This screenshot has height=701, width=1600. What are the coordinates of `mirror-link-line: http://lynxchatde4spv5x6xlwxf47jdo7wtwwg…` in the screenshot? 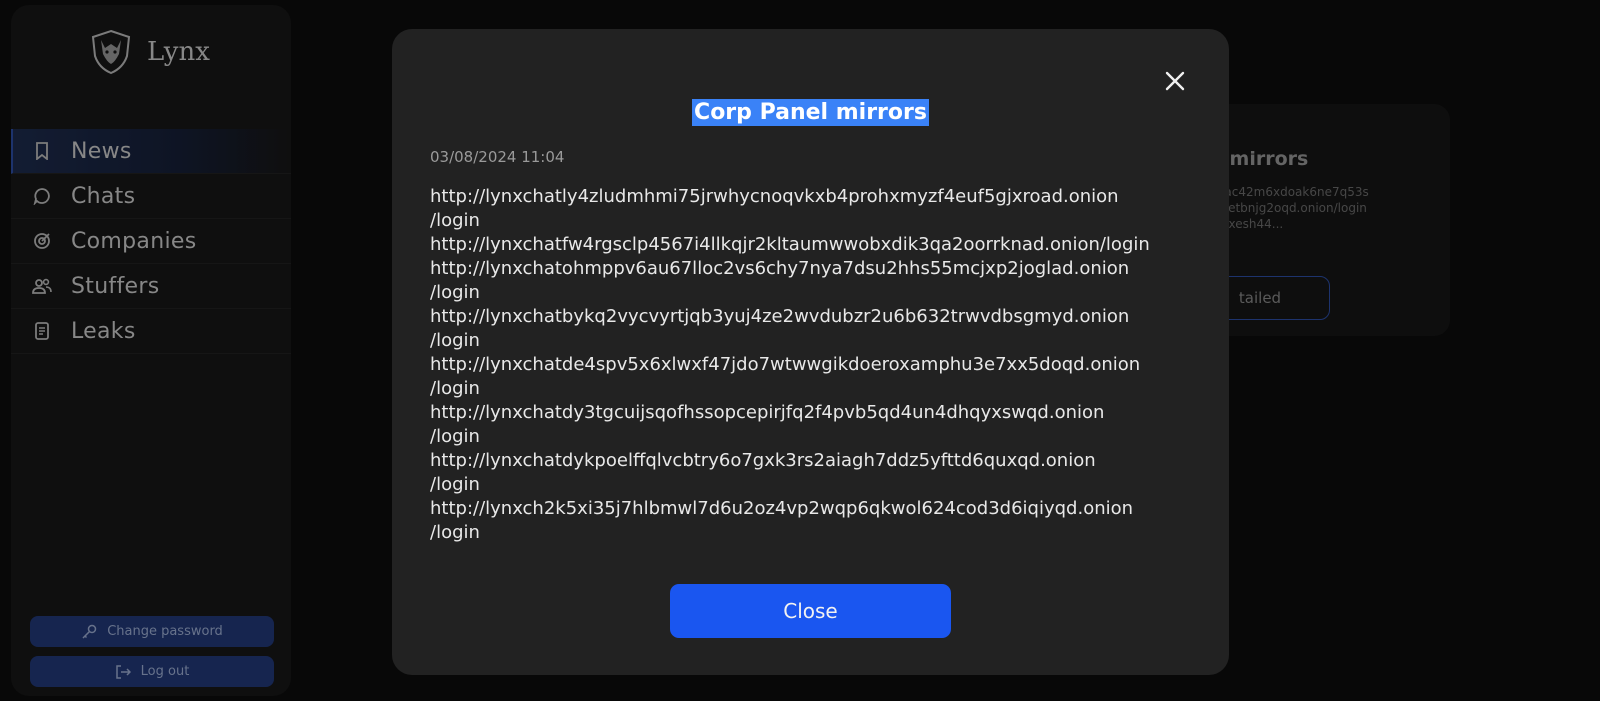 It's located at (785, 364).